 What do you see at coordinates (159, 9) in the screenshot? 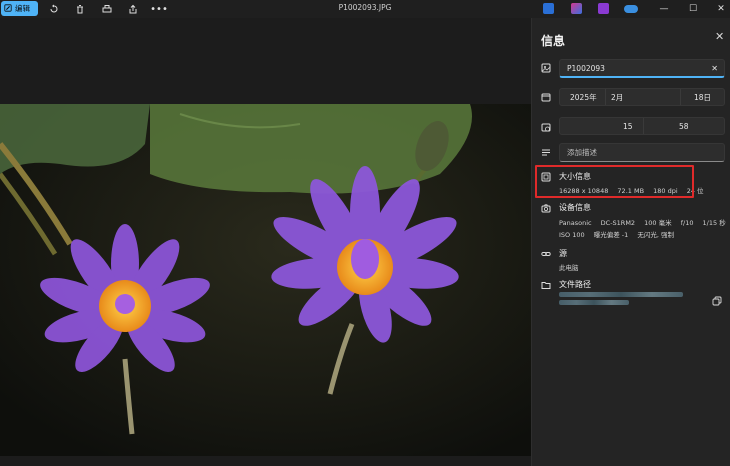
I see `more-icon: •••` at bounding box center [159, 9].